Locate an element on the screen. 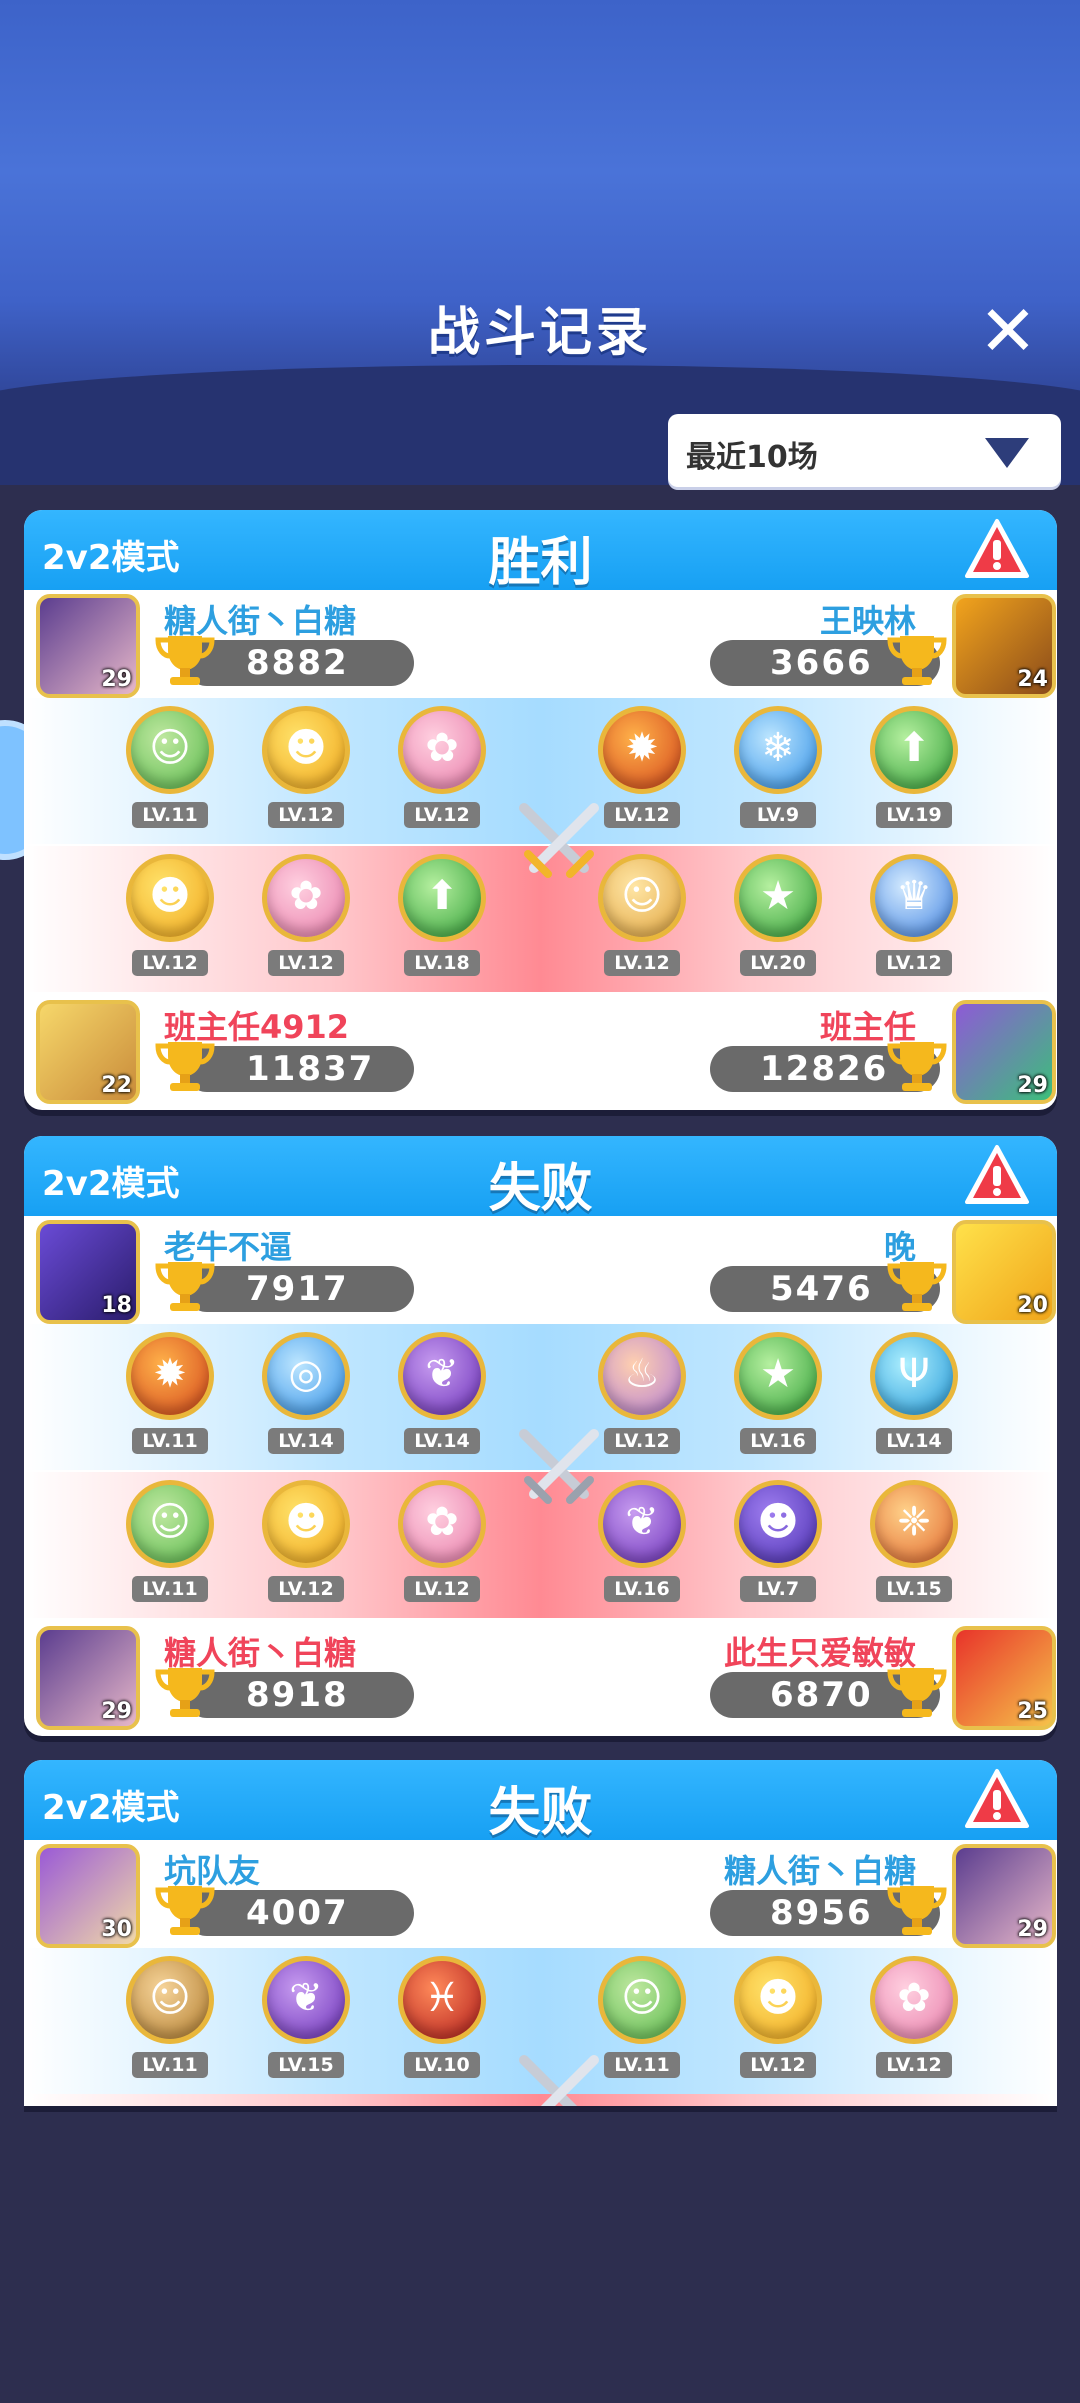 The height and width of the screenshot is (2403, 1080). trophy-count: 8918 is located at coordinates (299, 1695).